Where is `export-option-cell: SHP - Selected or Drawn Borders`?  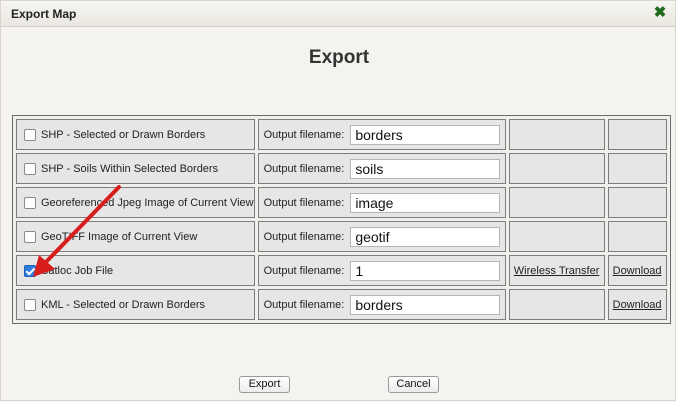 export-option-cell: SHP - Selected or Drawn Borders is located at coordinates (135, 134).